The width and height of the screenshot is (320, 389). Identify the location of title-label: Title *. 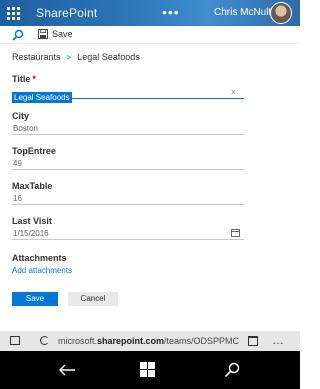
(24, 79).